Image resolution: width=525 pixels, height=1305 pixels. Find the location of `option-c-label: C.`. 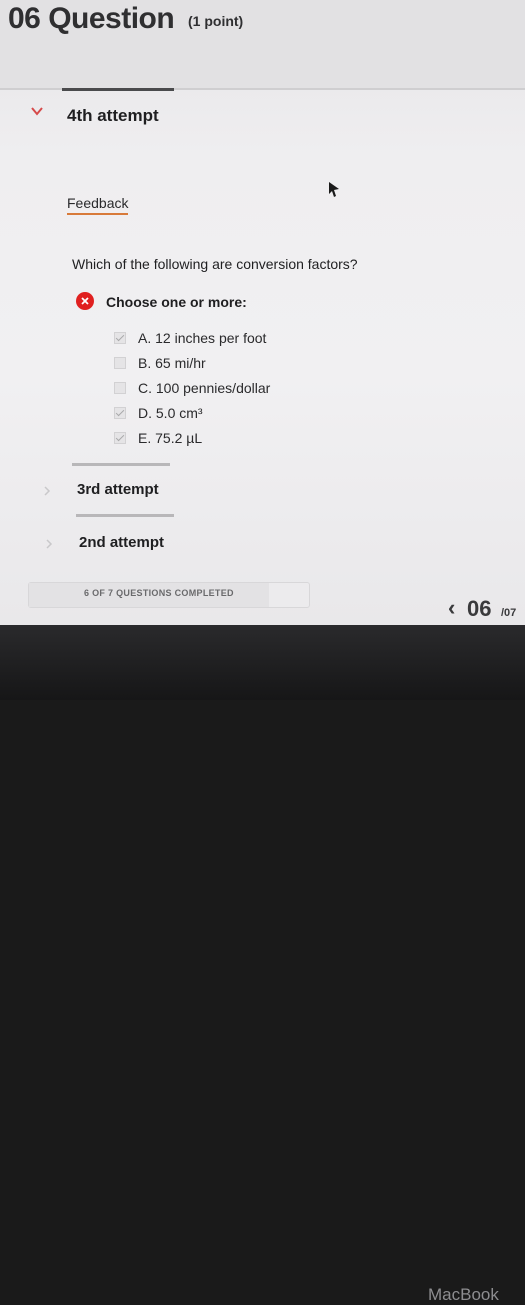

option-c-label: C. is located at coordinates (145, 387).